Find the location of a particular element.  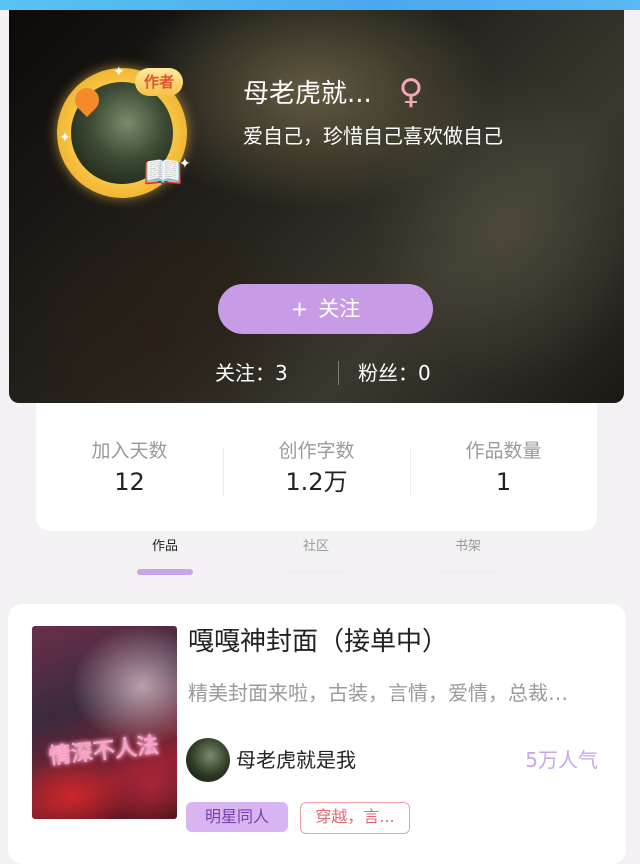

stat-value: 1 is located at coordinates (503, 482).